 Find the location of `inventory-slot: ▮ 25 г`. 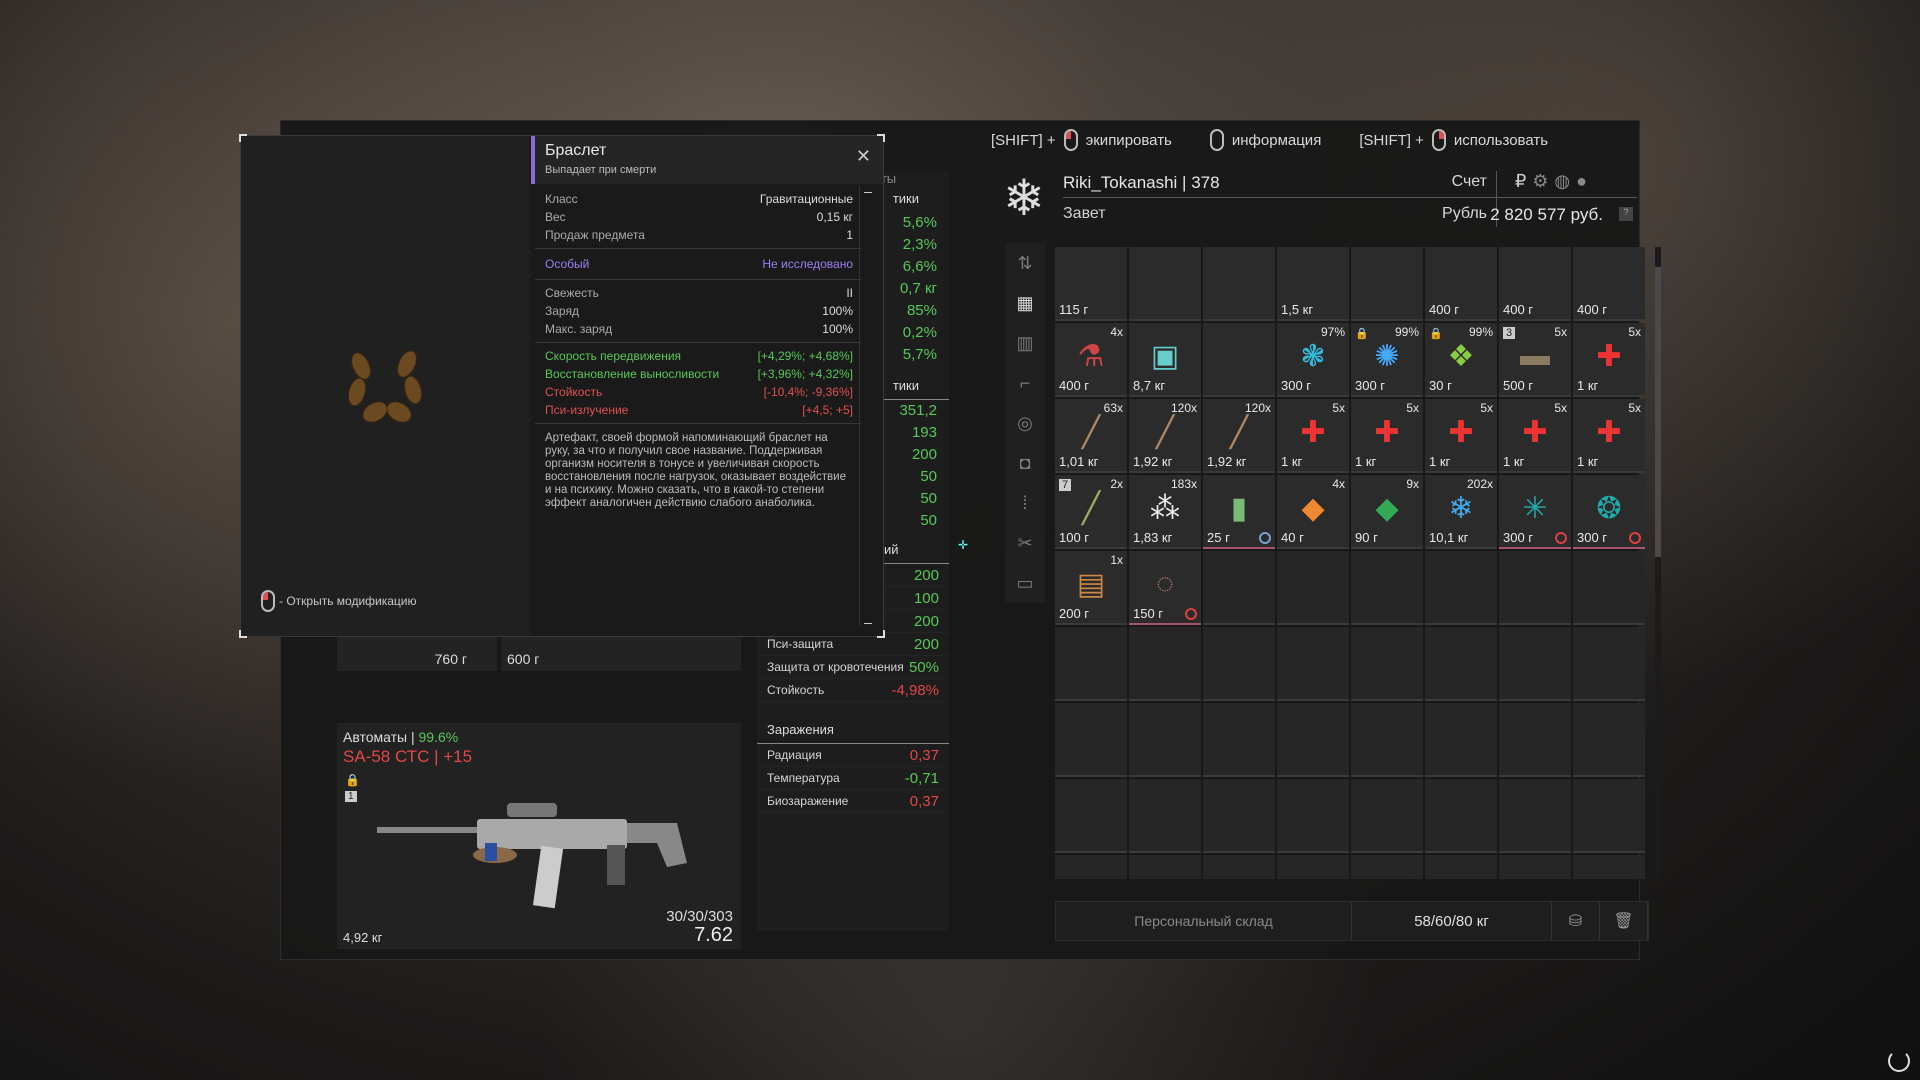

inventory-slot: ▮ 25 г is located at coordinates (1239, 512).